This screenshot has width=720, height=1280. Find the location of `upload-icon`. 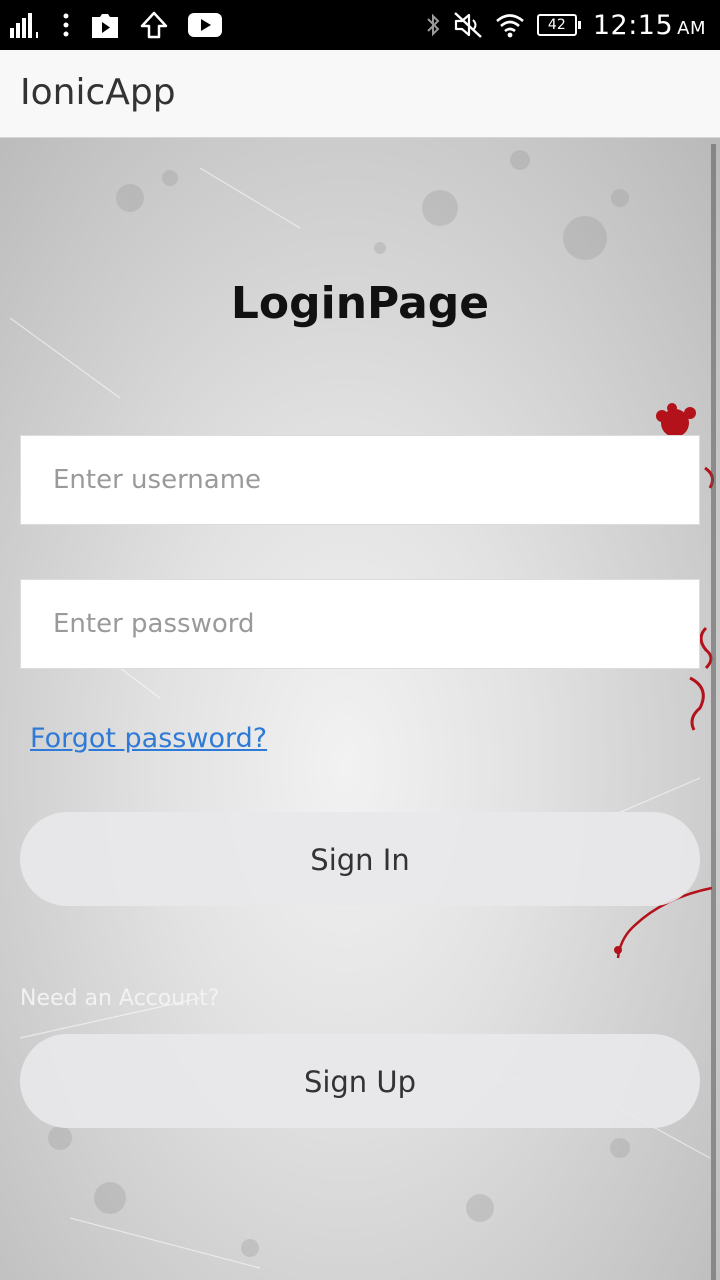

upload-icon is located at coordinates (154, 25).